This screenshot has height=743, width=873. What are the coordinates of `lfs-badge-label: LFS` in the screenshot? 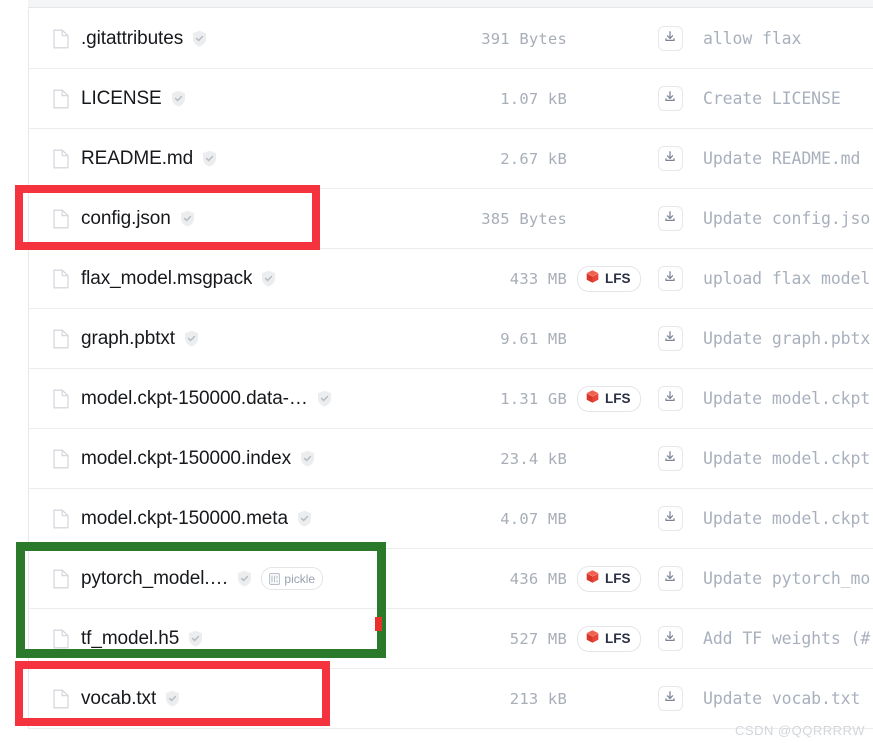 It's located at (618, 638).